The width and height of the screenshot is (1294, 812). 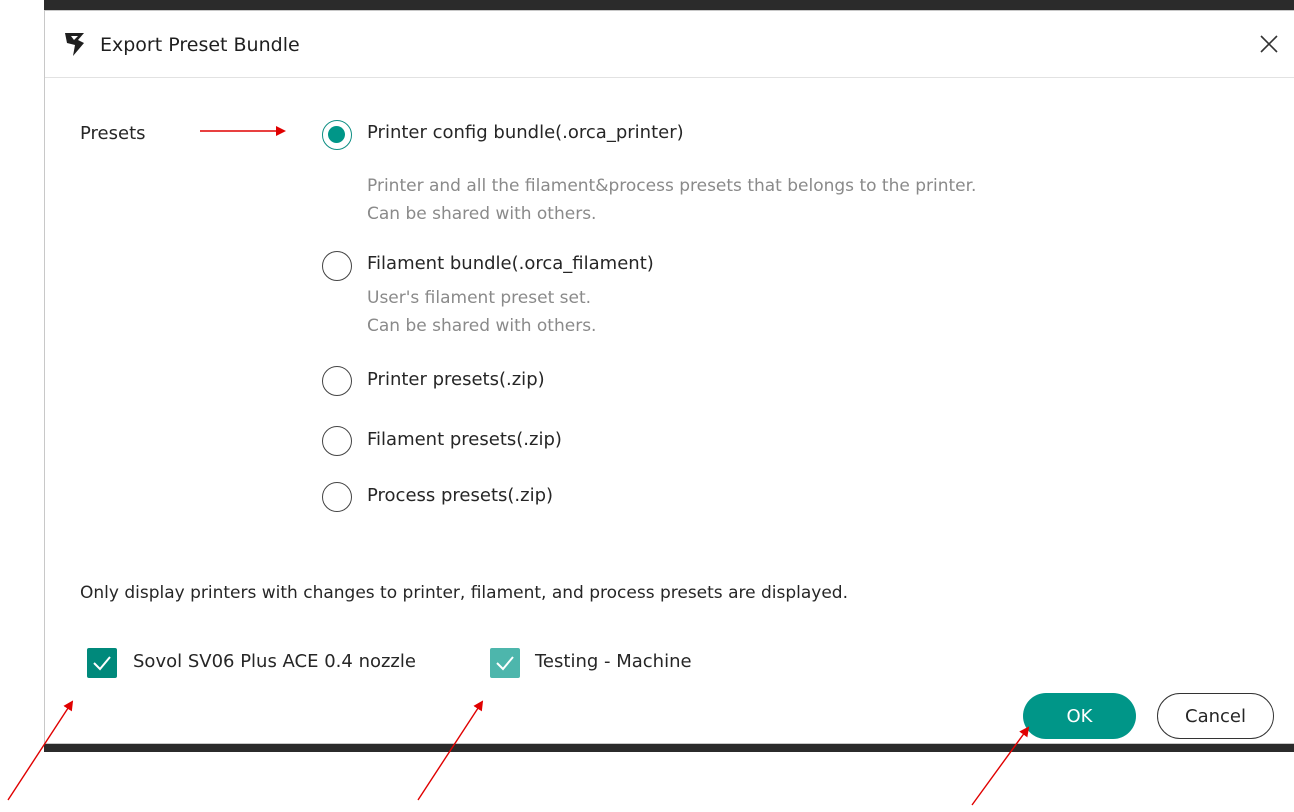 I want to click on option-label-printer-presets-zip: Printer presets(.zip), so click(x=456, y=379).